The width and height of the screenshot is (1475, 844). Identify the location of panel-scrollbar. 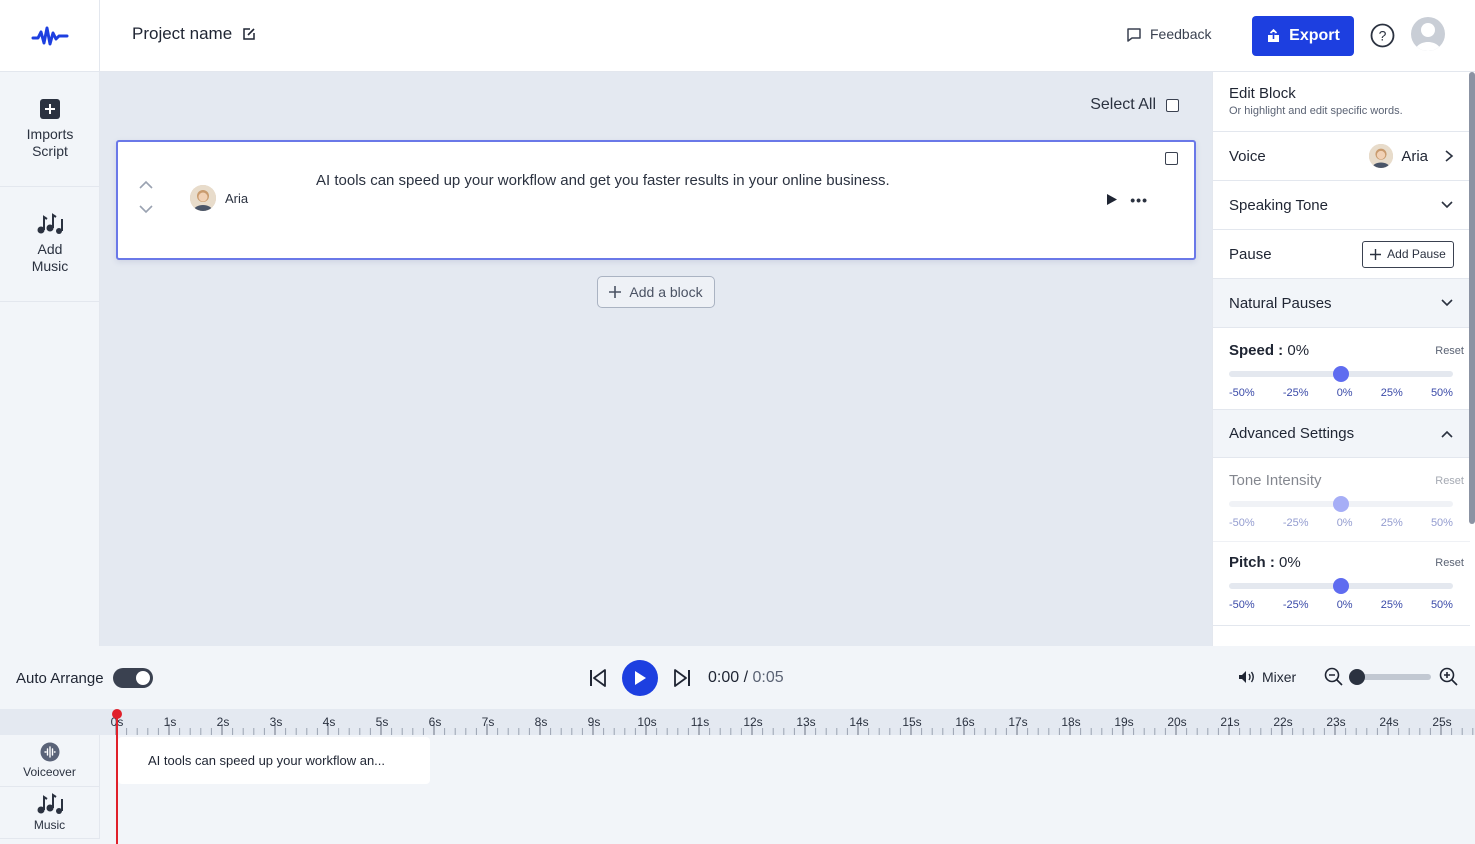
(1472, 298).